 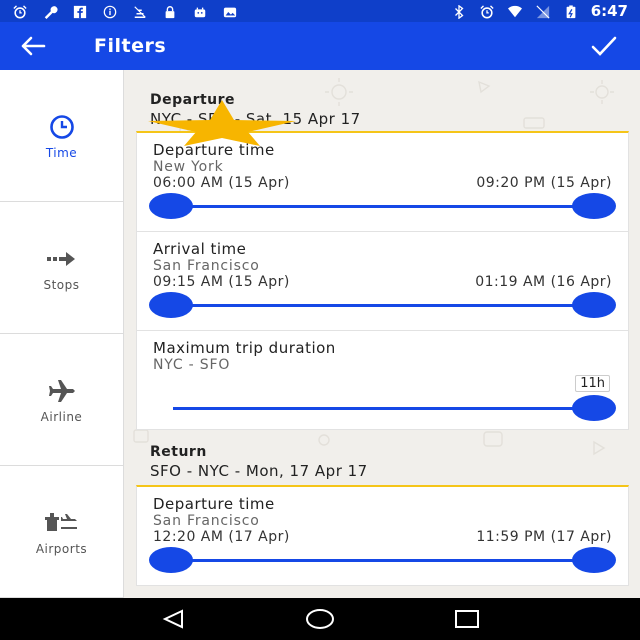 I want to click on bluetooth-icon, so click(x=459, y=12).